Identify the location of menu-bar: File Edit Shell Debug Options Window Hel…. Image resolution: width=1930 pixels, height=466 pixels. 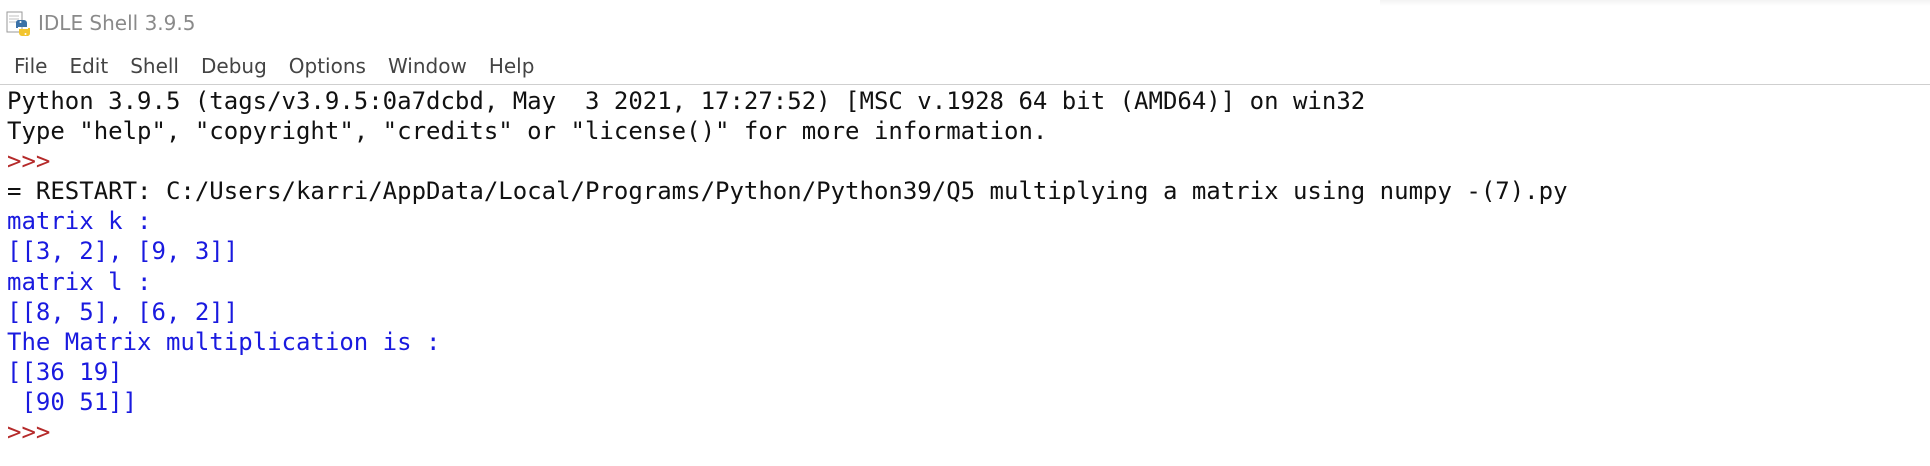
(965, 66).